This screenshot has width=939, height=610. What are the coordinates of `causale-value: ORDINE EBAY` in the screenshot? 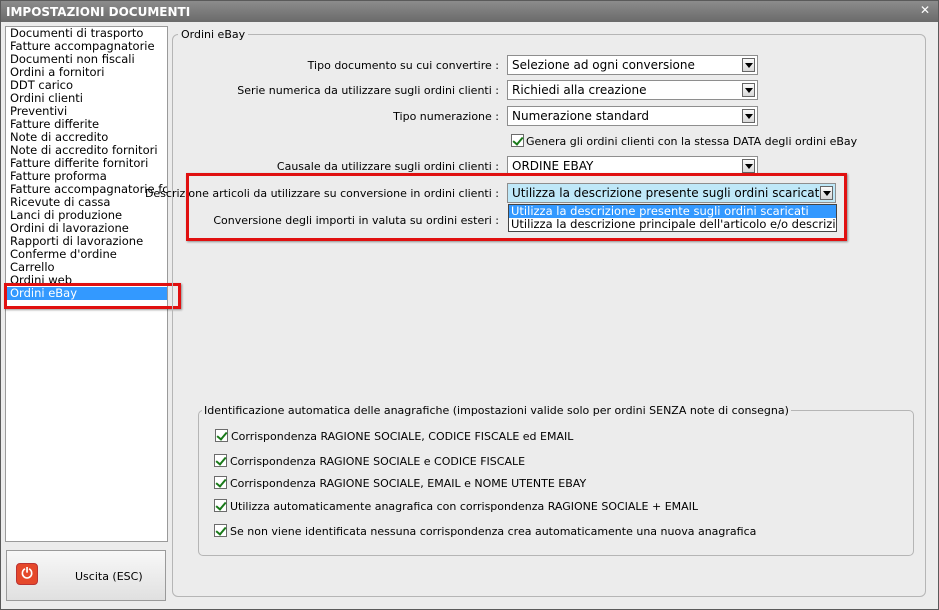 It's located at (553, 166).